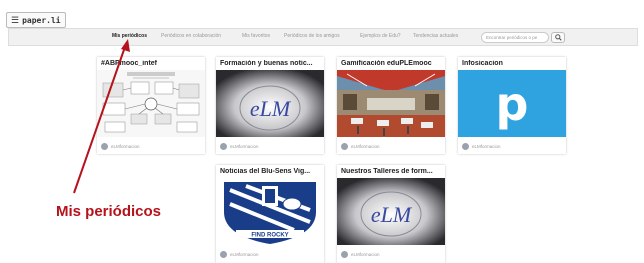 The height and width of the screenshot is (263, 644). I want to click on annotation-label: Mis periódicos, so click(109, 211).